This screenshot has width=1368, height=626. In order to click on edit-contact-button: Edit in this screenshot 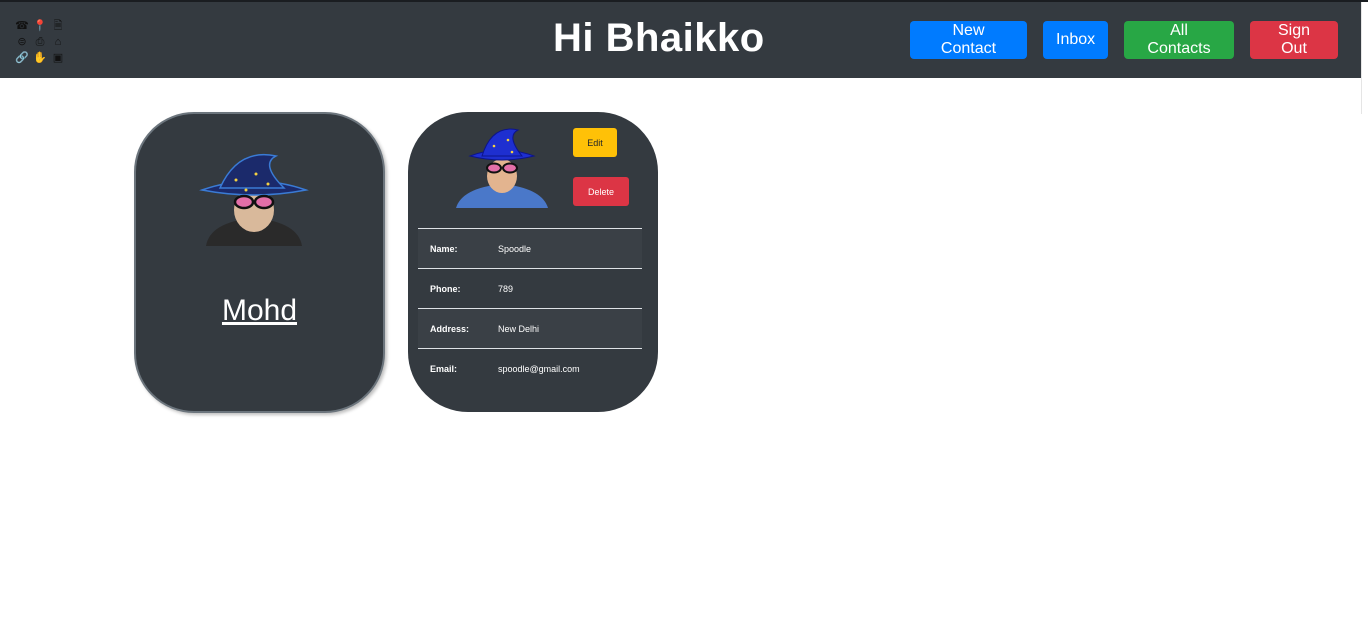, I will do `click(595, 142)`.